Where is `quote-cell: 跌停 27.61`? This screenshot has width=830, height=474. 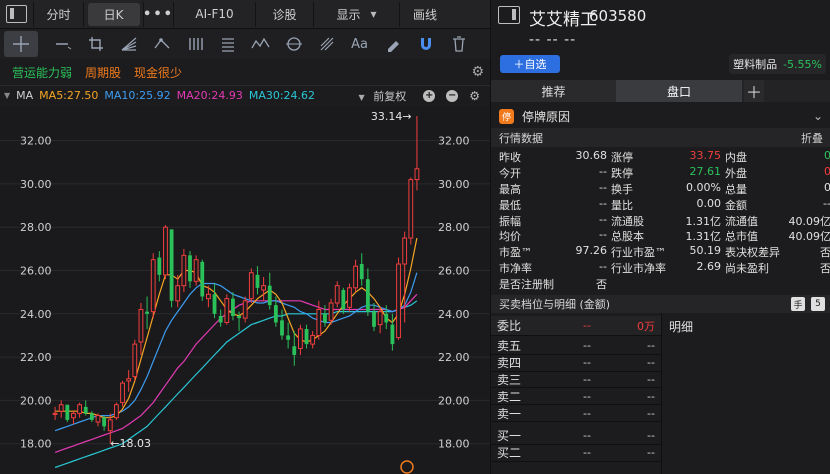 quote-cell: 跌停 27.61 is located at coordinates (664, 173).